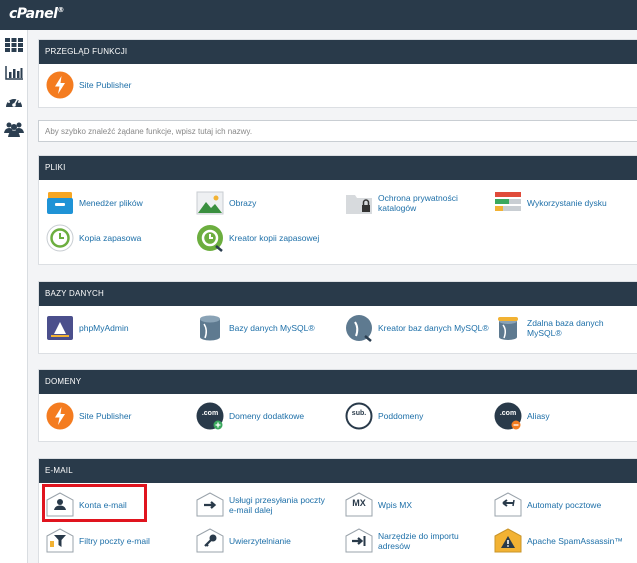 Image resolution: width=637 pixels, height=563 pixels. Describe the element at coordinates (338, 294) in the screenshot. I see `section-title: BAZY DANYCH` at that location.